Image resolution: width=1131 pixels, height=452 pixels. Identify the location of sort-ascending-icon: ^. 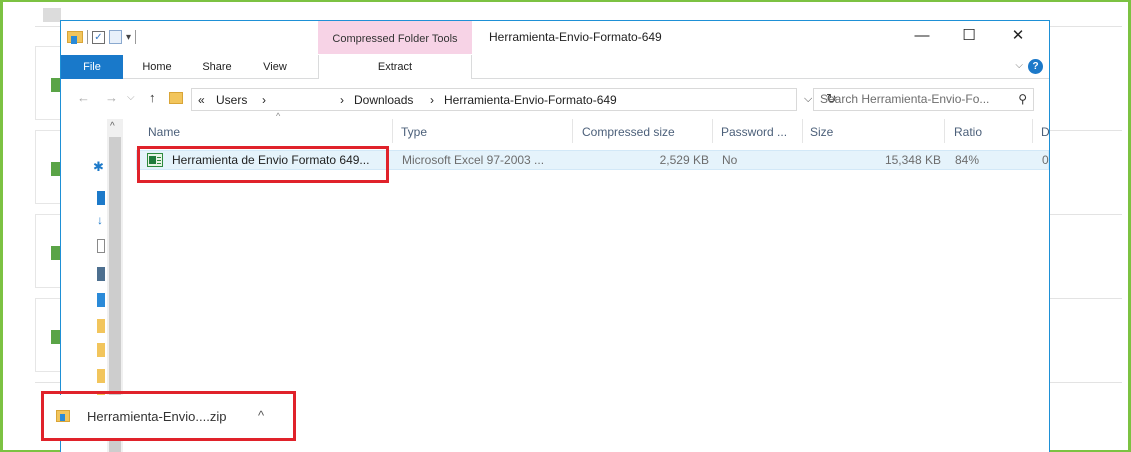
(278, 116).